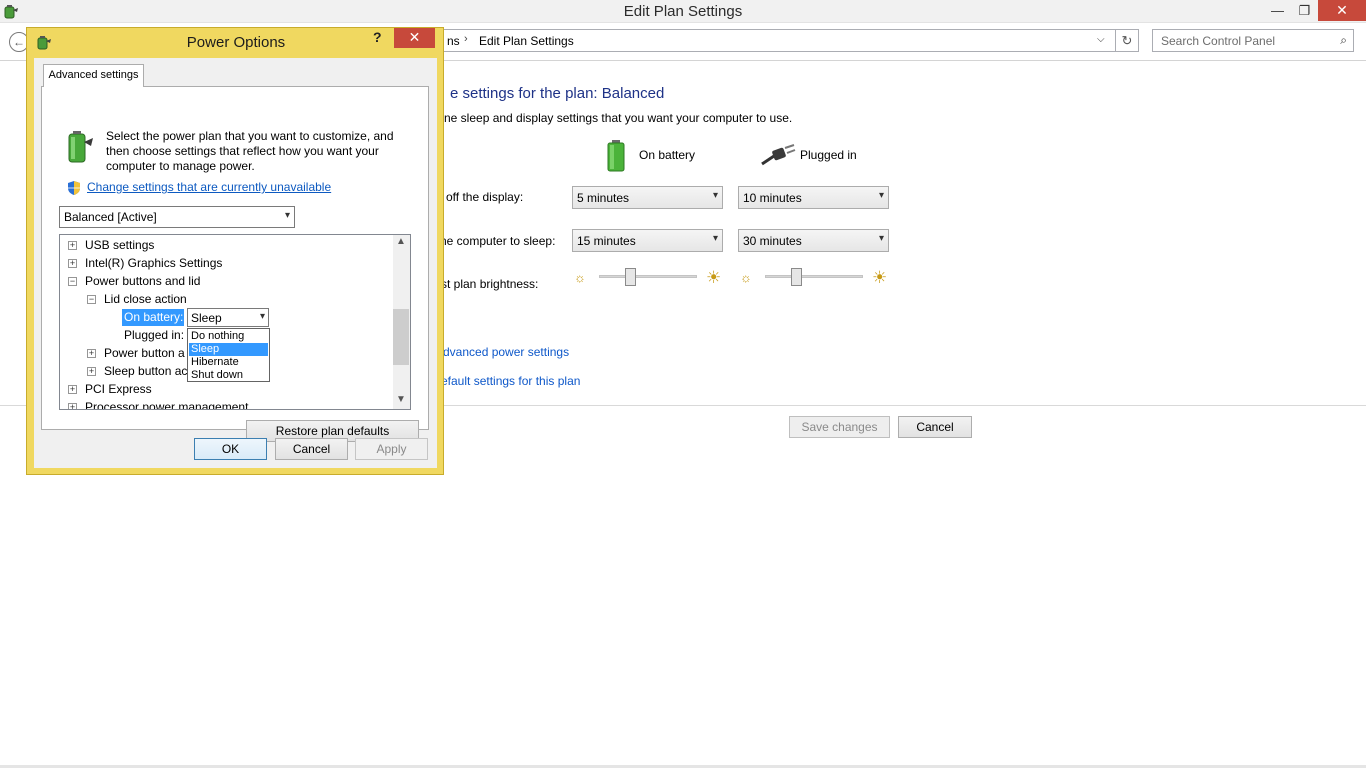 The image size is (1366, 768). What do you see at coordinates (144, 353) in the screenshot?
I see `tree-item-power-button-action: Power button a` at bounding box center [144, 353].